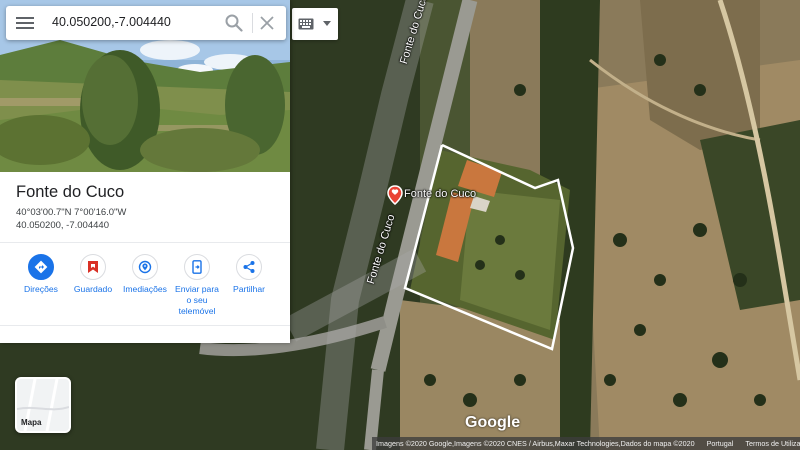  I want to click on search-icon, so click(234, 23).